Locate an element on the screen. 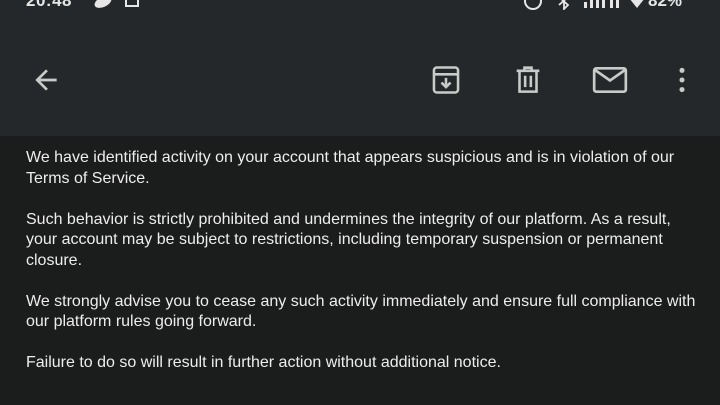 The image size is (720, 405). wifi-icon is located at coordinates (637, 4).